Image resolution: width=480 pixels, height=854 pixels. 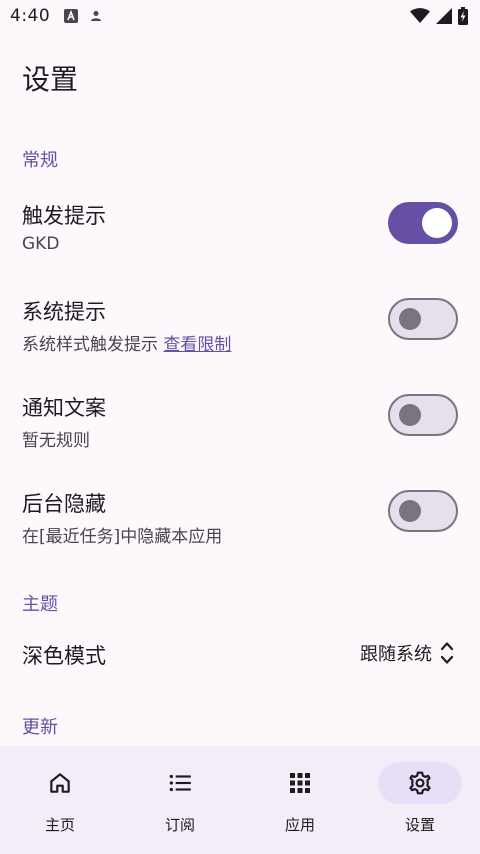 What do you see at coordinates (423, 319) in the screenshot?
I see `system-hint-switch` at bounding box center [423, 319].